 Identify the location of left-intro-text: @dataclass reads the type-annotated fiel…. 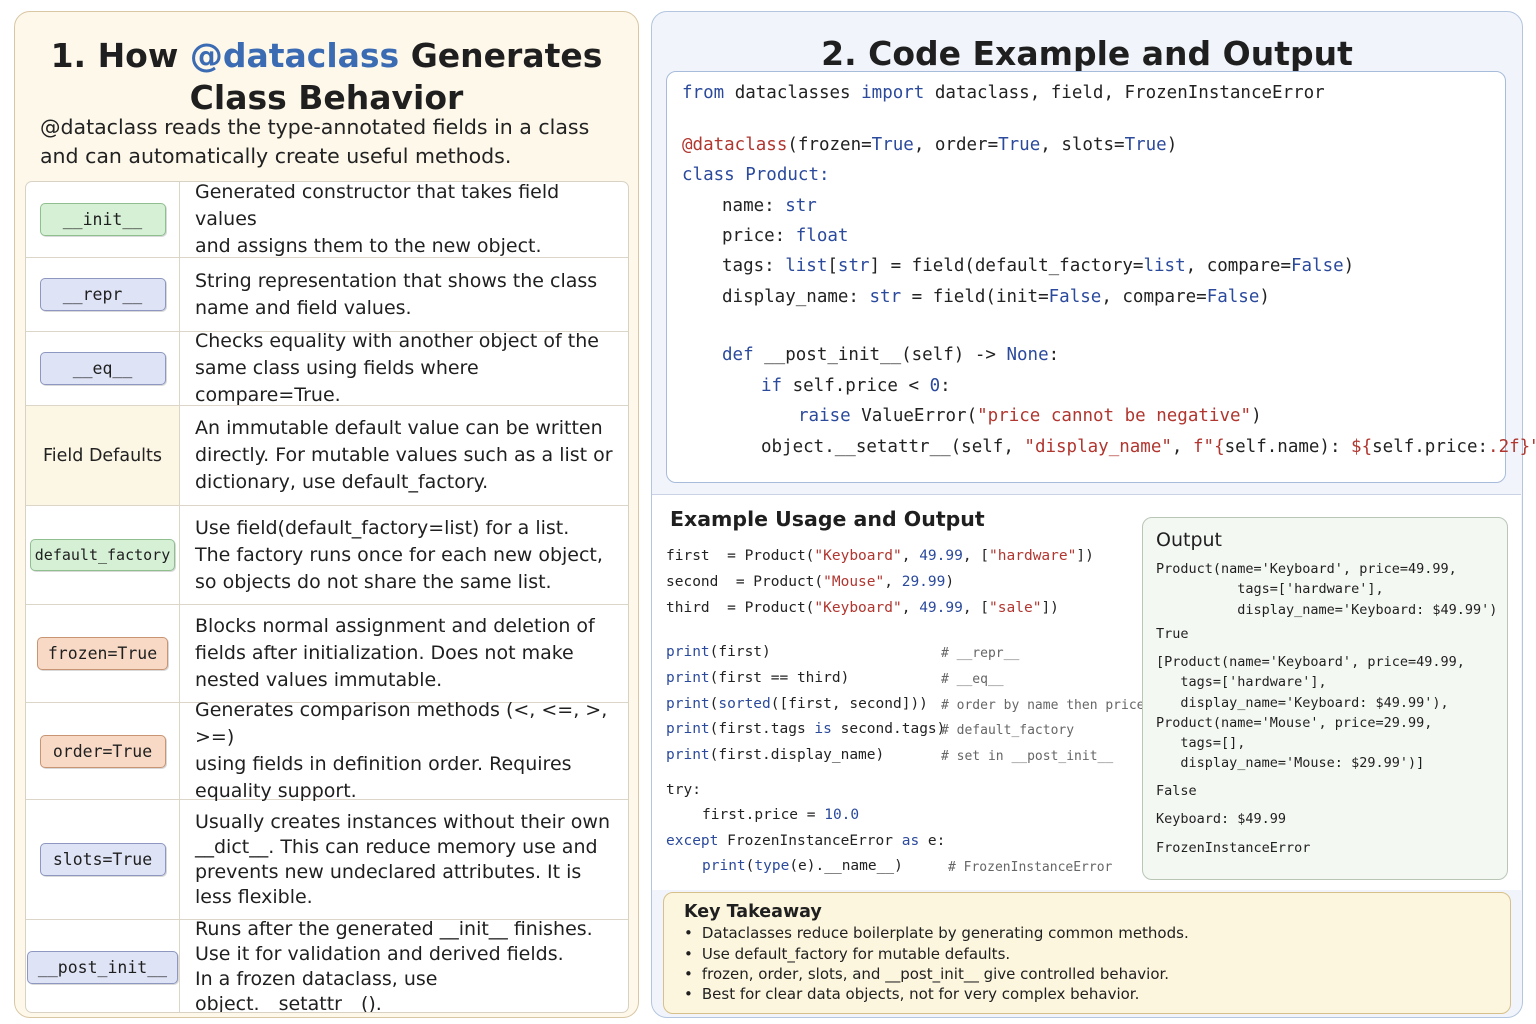
(315, 141).